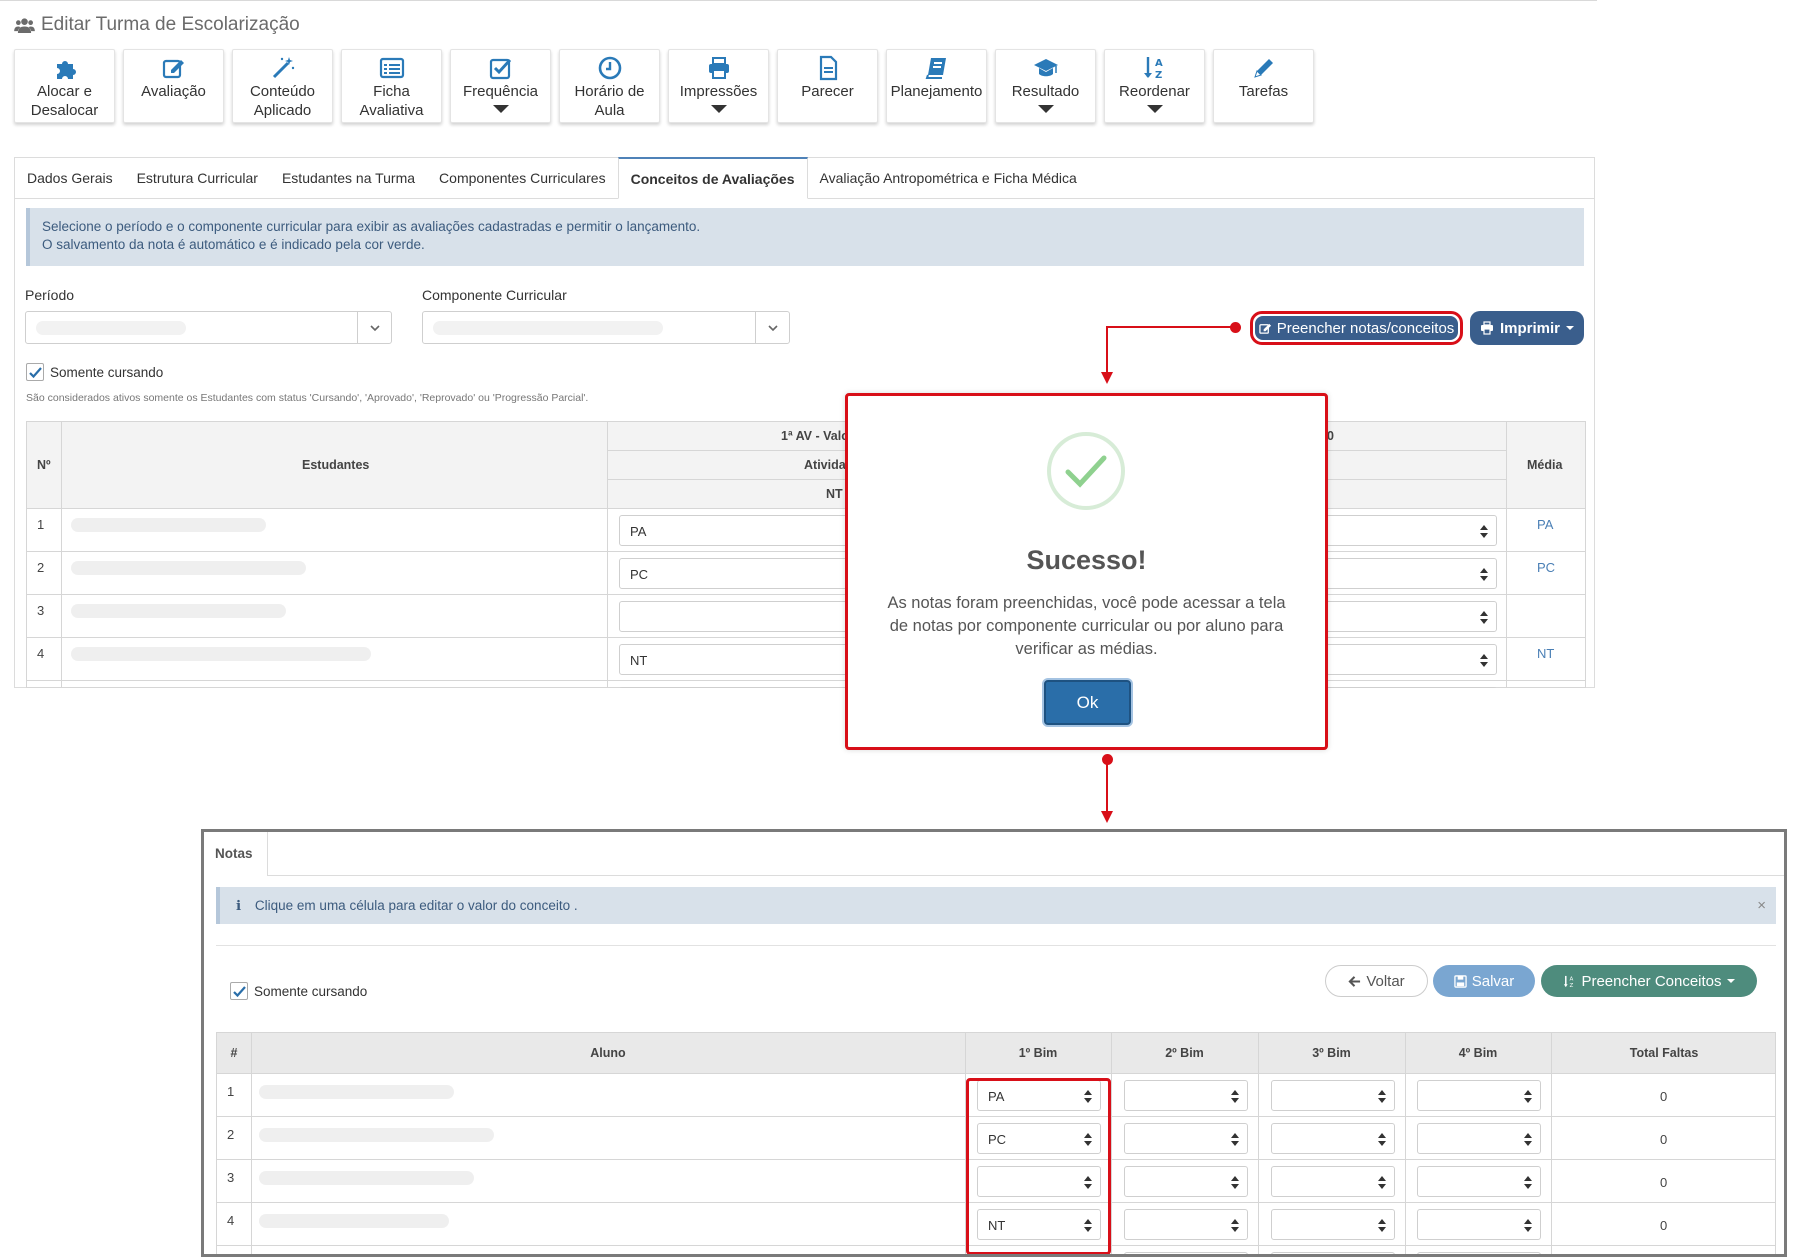 The width and height of the screenshot is (1793, 1259). Describe the element at coordinates (1545, 524) in the screenshot. I see `media-value: PA` at that location.